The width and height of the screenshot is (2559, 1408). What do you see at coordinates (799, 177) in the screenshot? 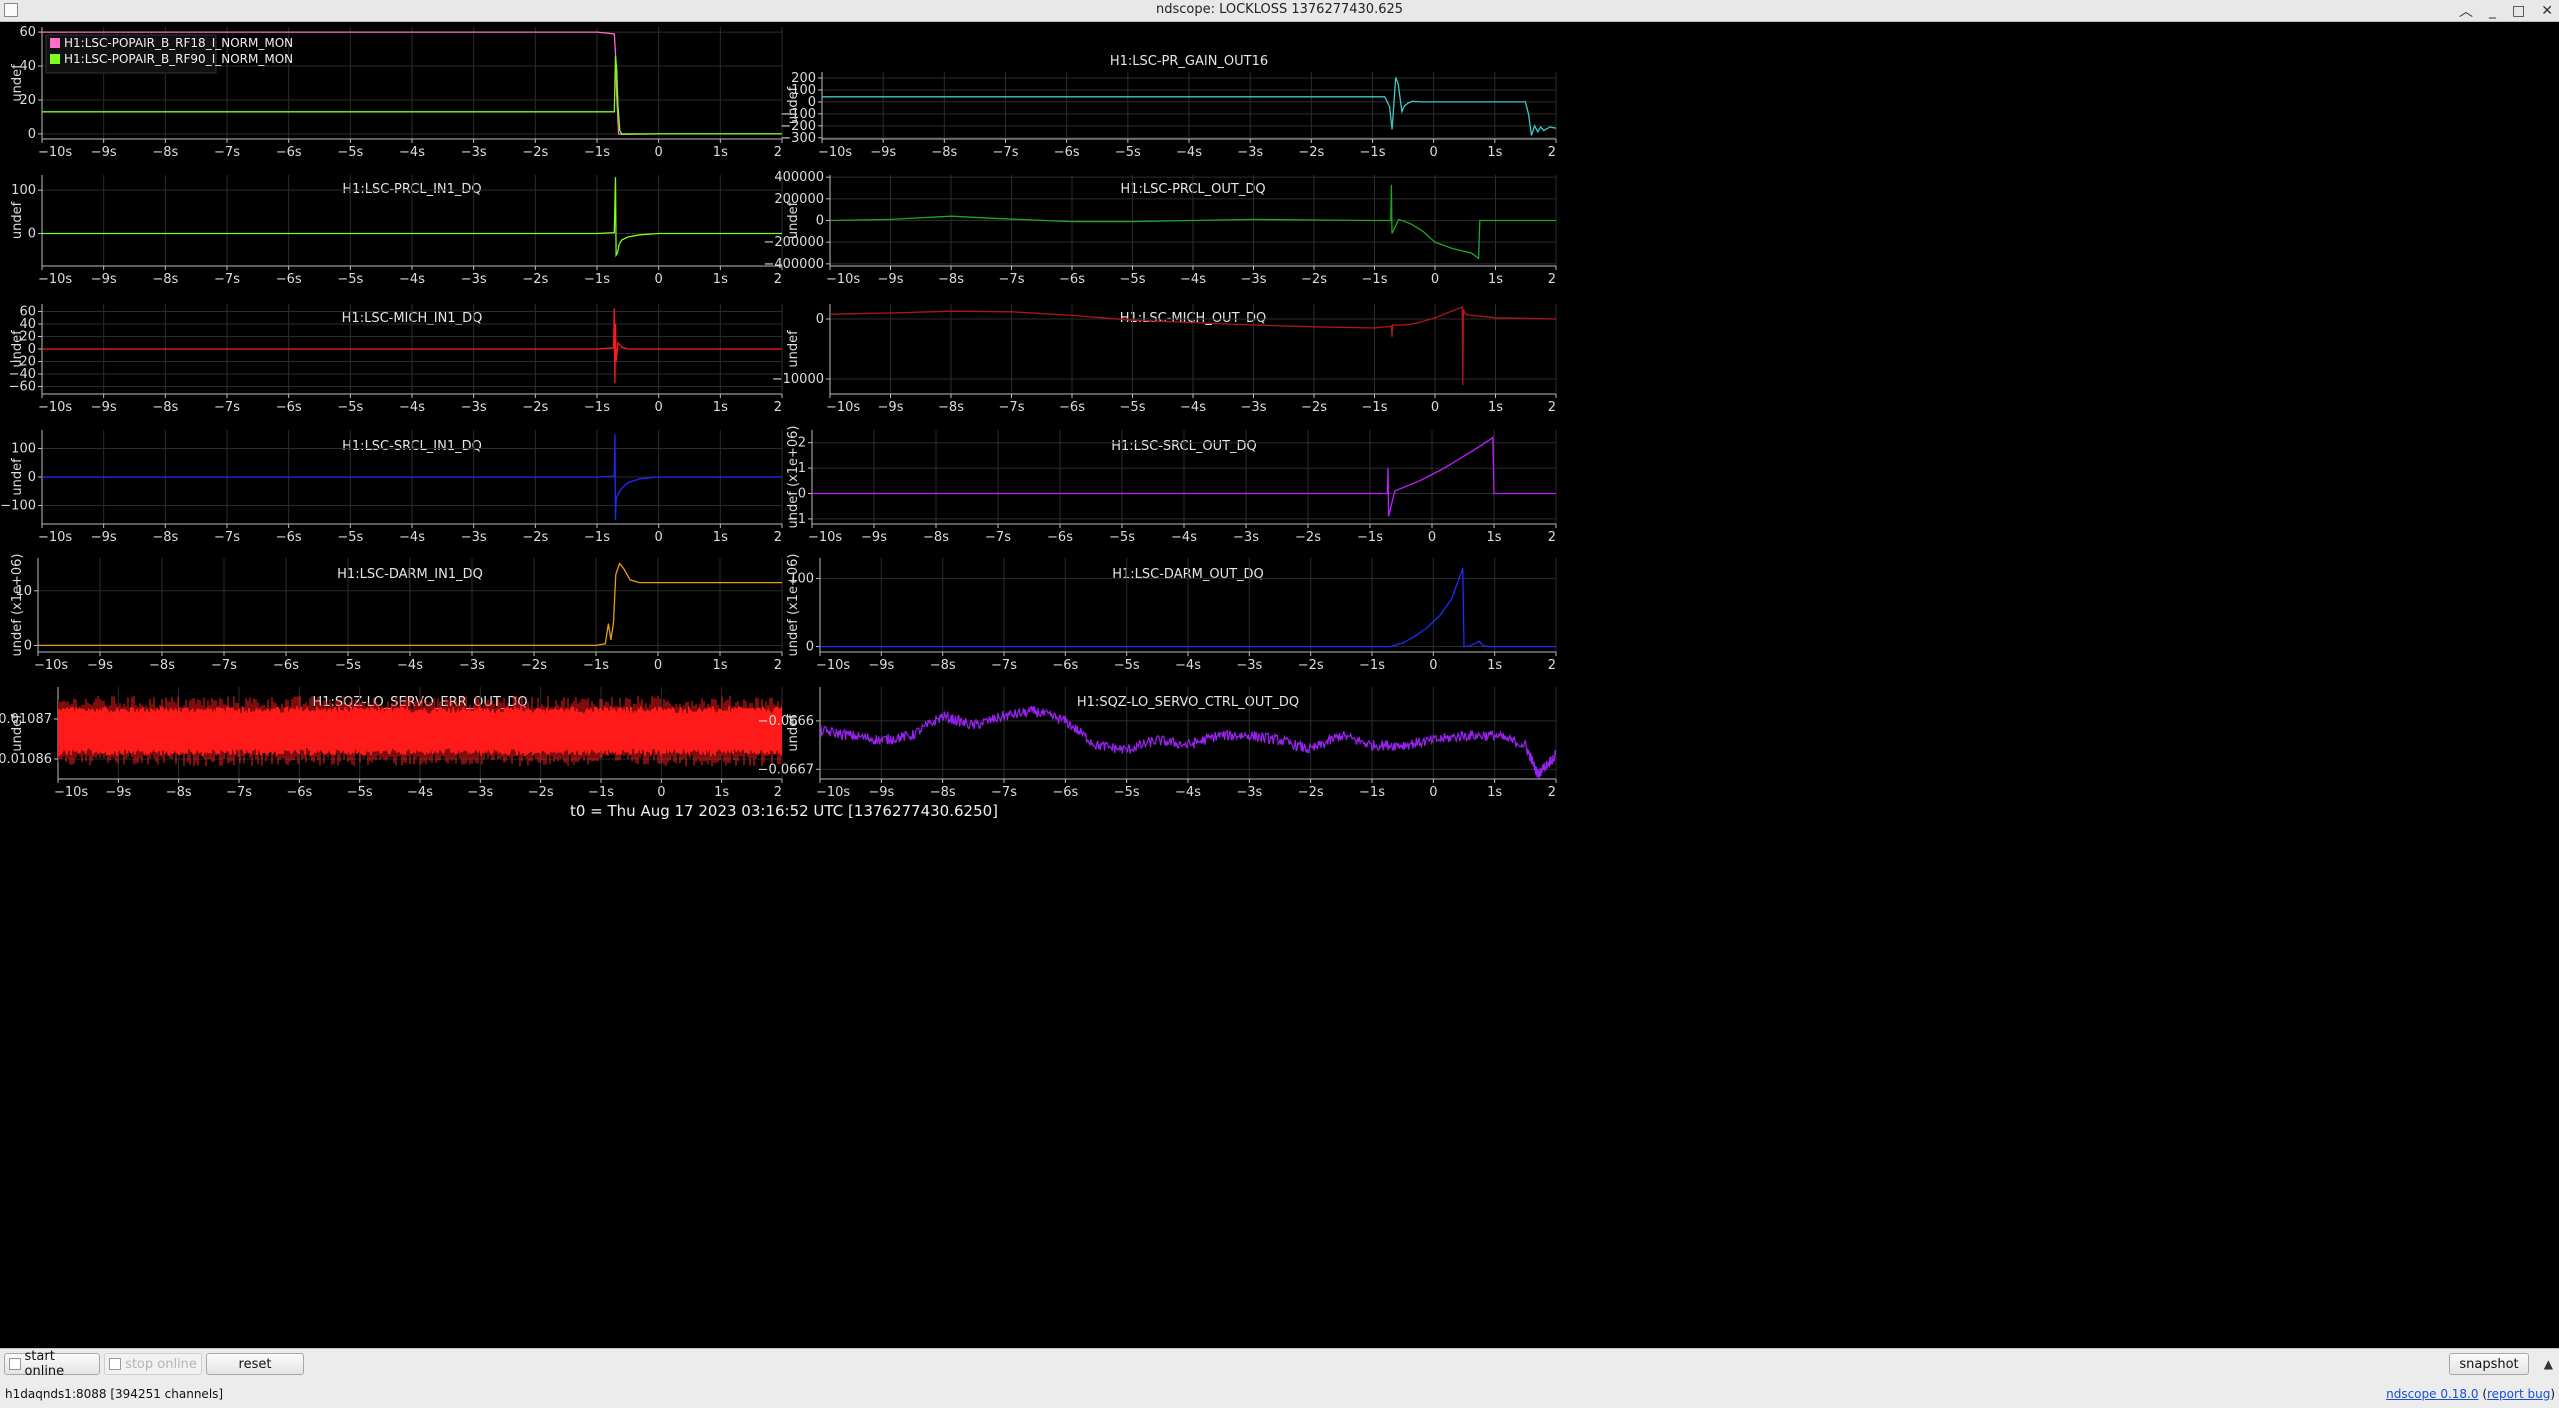
I see `y-tick-label: 400000` at bounding box center [799, 177].